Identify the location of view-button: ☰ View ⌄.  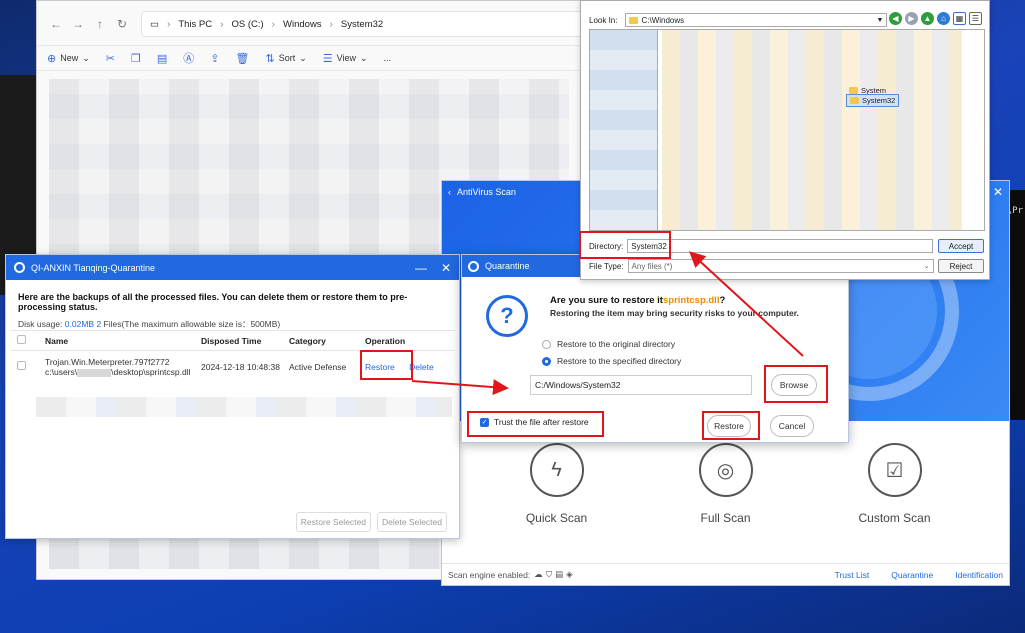
(345, 58).